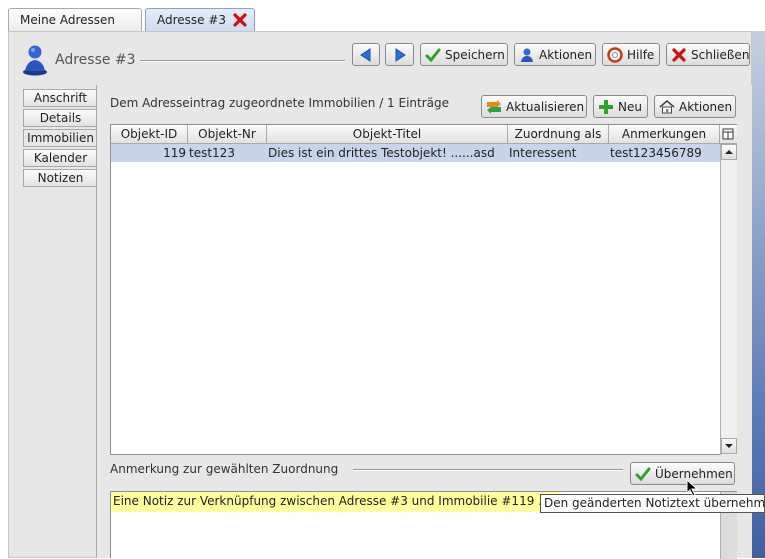 This screenshot has height=559, width=765. Describe the element at coordinates (729, 152) in the screenshot. I see `scroll-up-icon` at that location.